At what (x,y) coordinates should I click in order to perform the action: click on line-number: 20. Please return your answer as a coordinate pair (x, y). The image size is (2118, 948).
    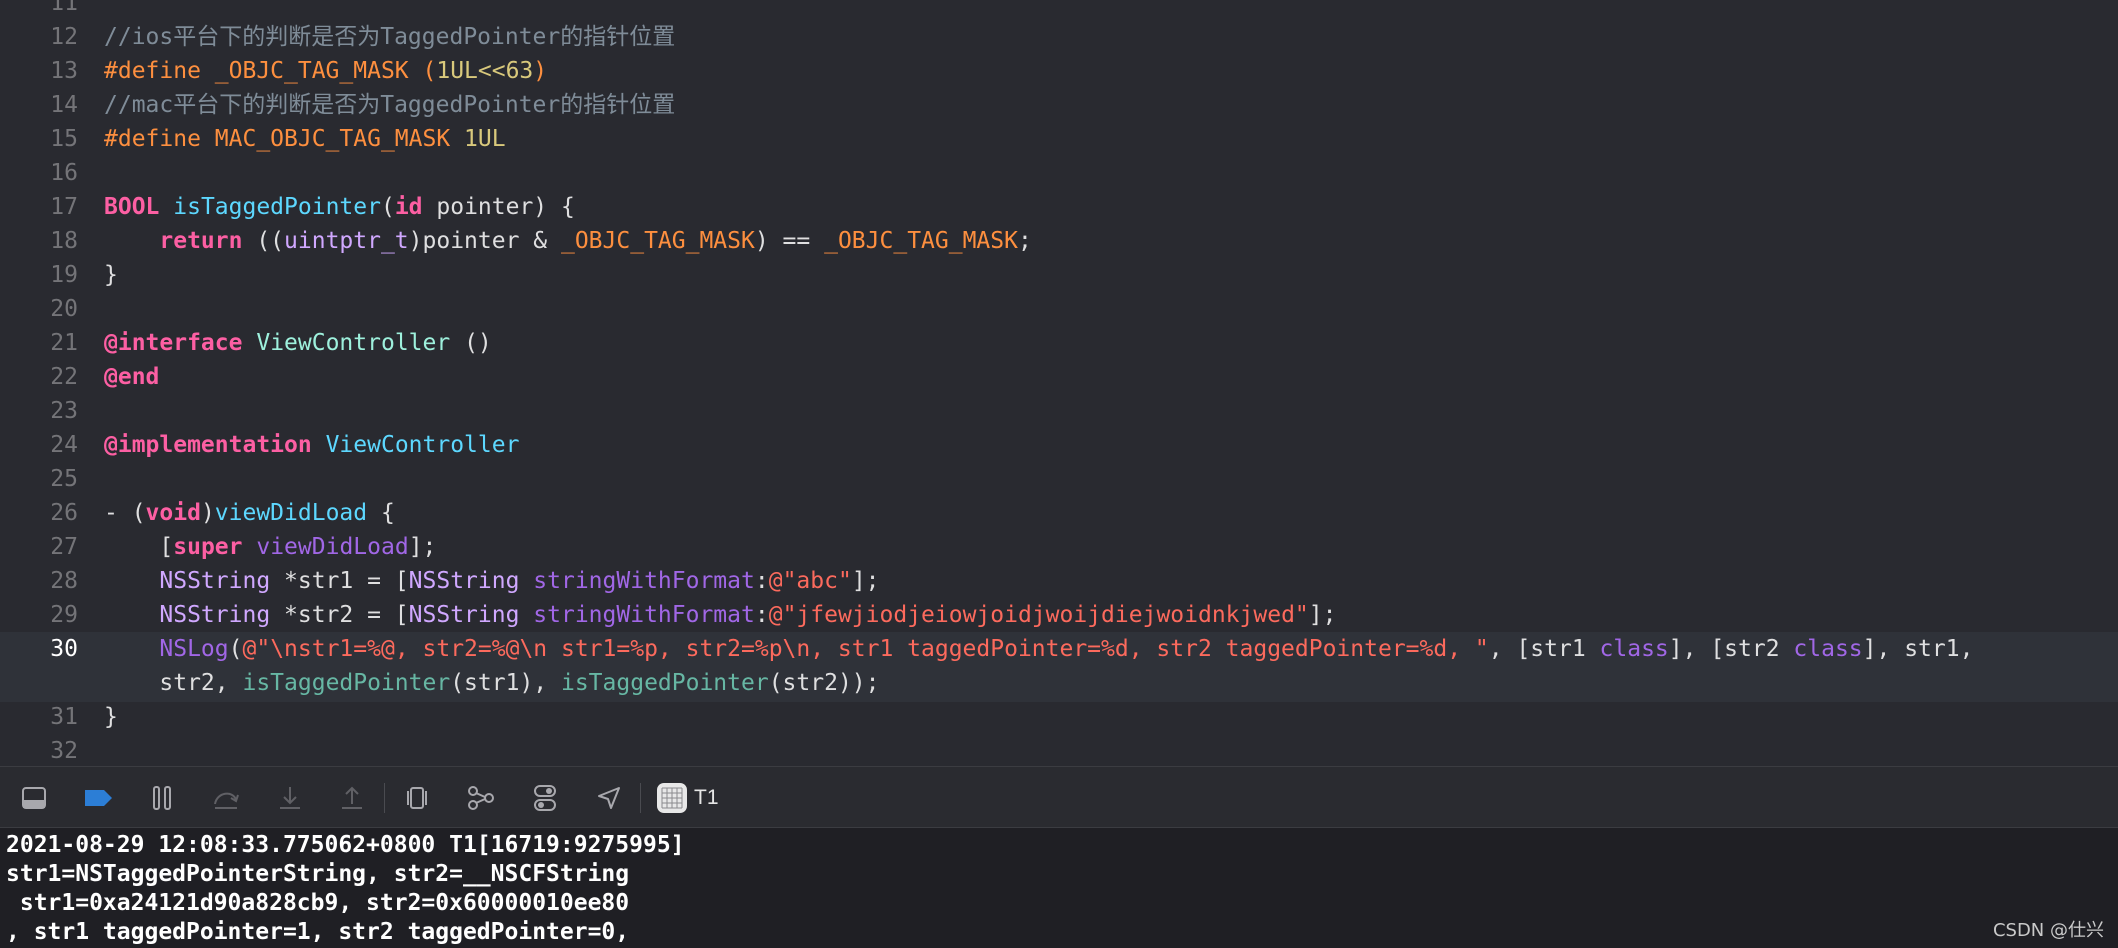
    Looking at the image, I should click on (64, 309).